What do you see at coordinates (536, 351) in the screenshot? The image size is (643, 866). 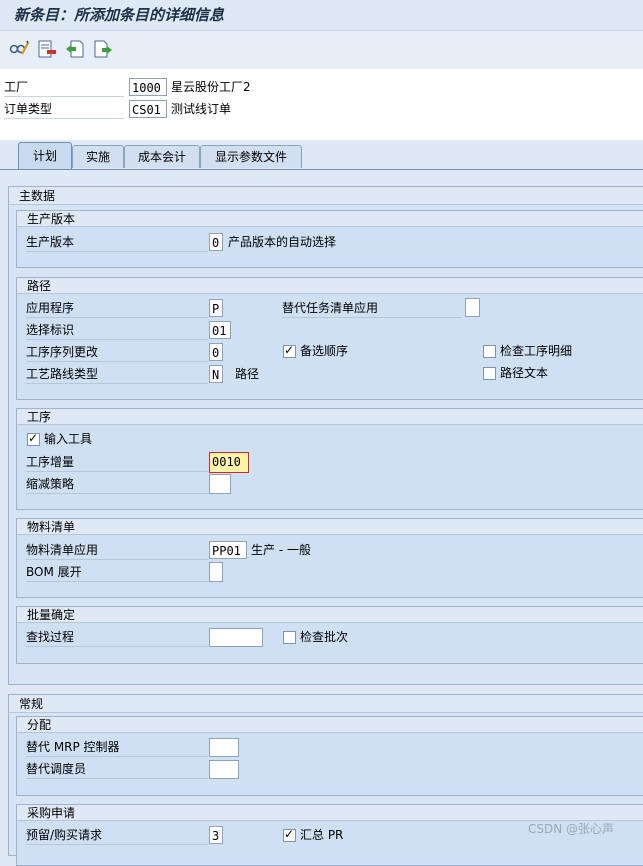 I see `check-op-detail-label: 检查工序明细` at bounding box center [536, 351].